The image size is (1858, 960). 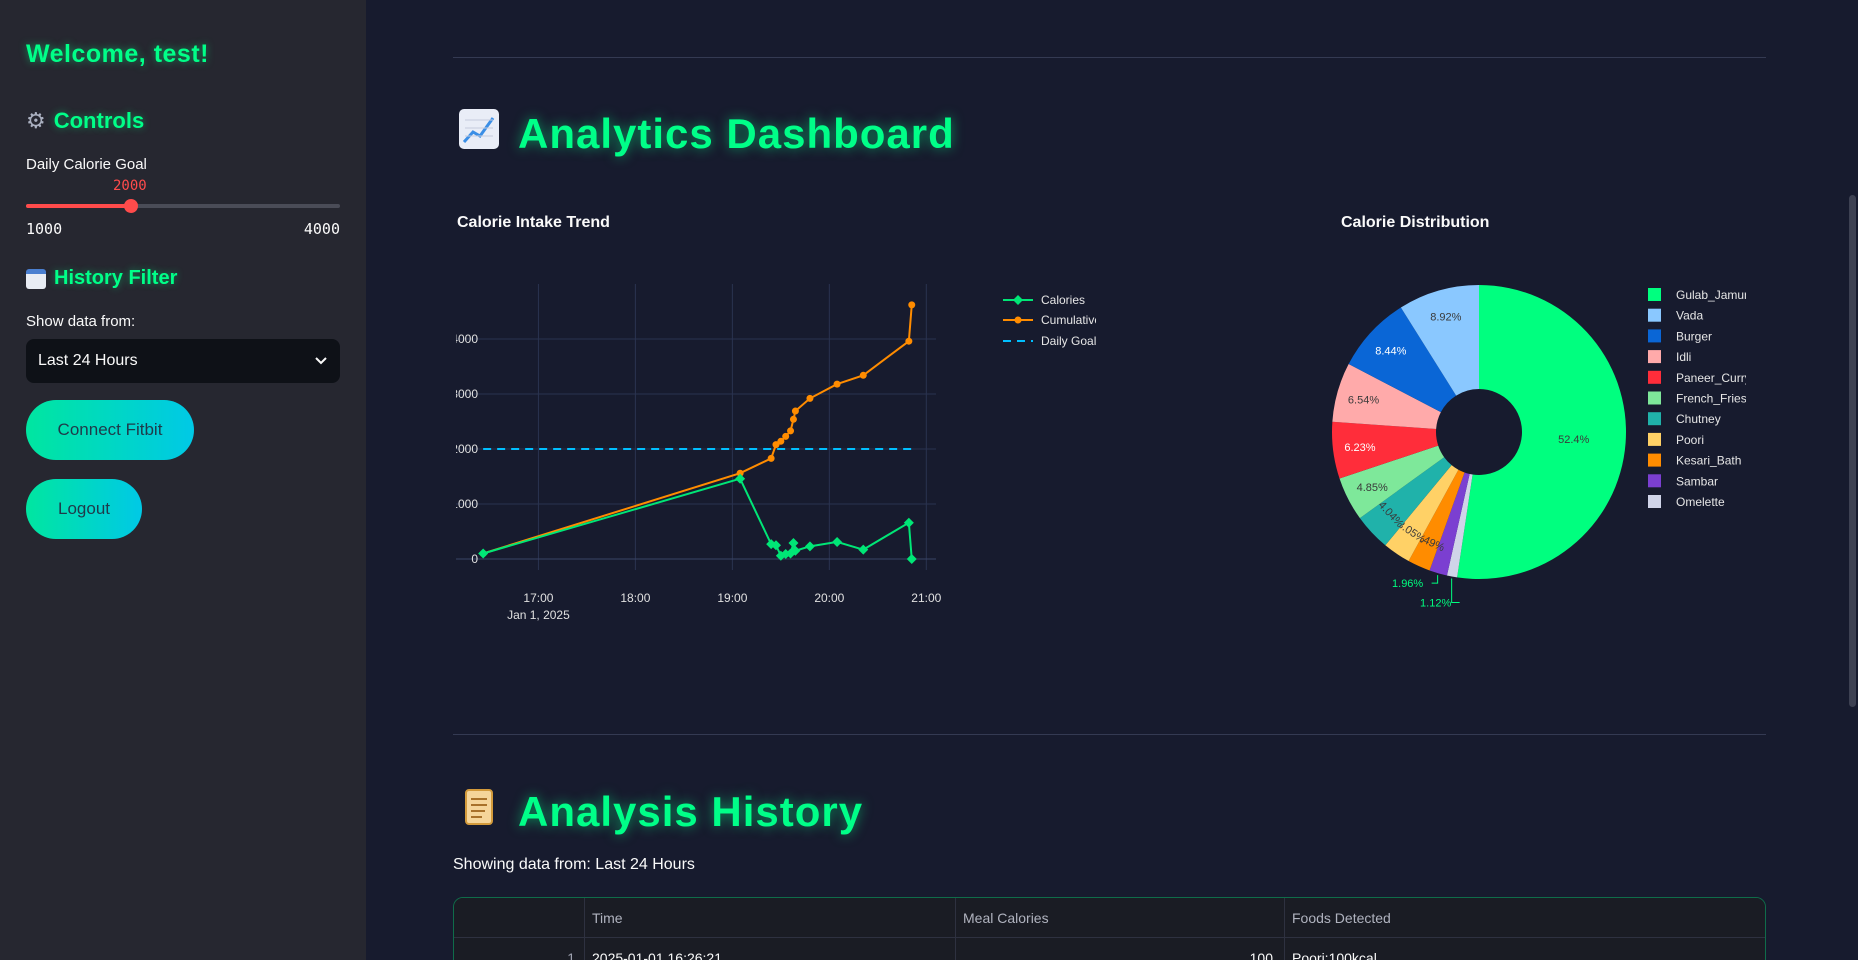 I want to click on y-tick-label: 3000, so click(x=467, y=394).